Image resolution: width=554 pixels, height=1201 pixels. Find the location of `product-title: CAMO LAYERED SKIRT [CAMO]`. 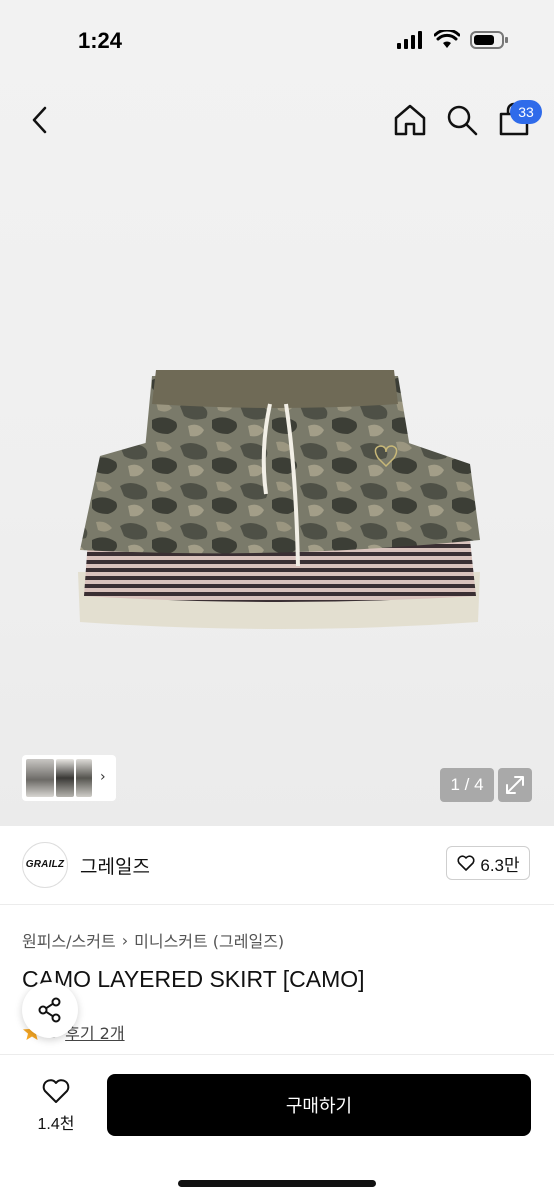

product-title: CAMO LAYERED SKIRT [CAMO] is located at coordinates (193, 979).